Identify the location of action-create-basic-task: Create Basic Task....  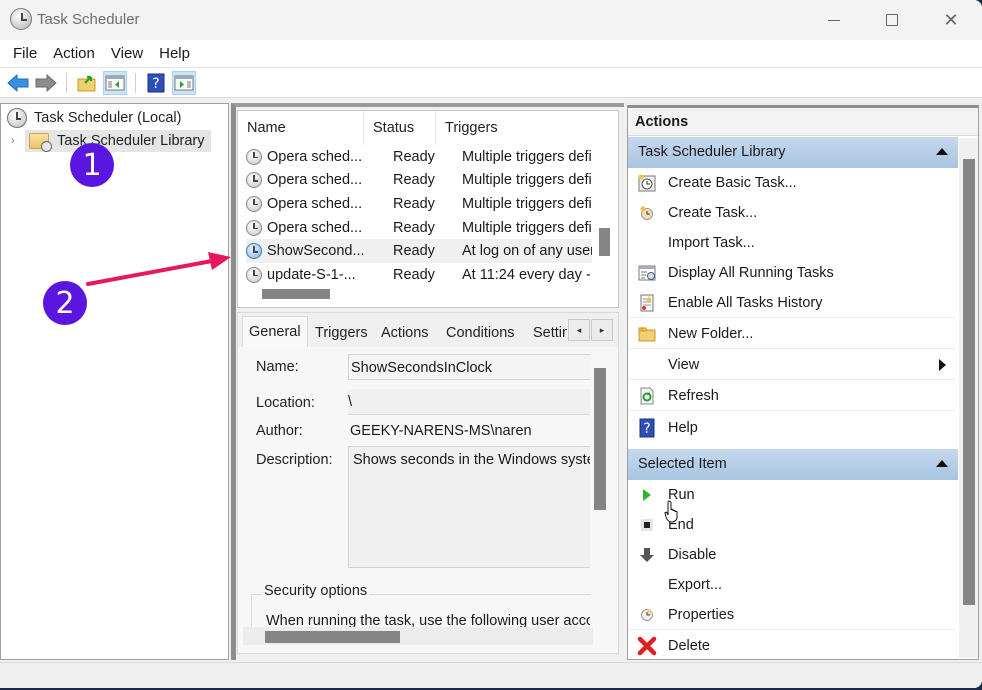
(792, 183).